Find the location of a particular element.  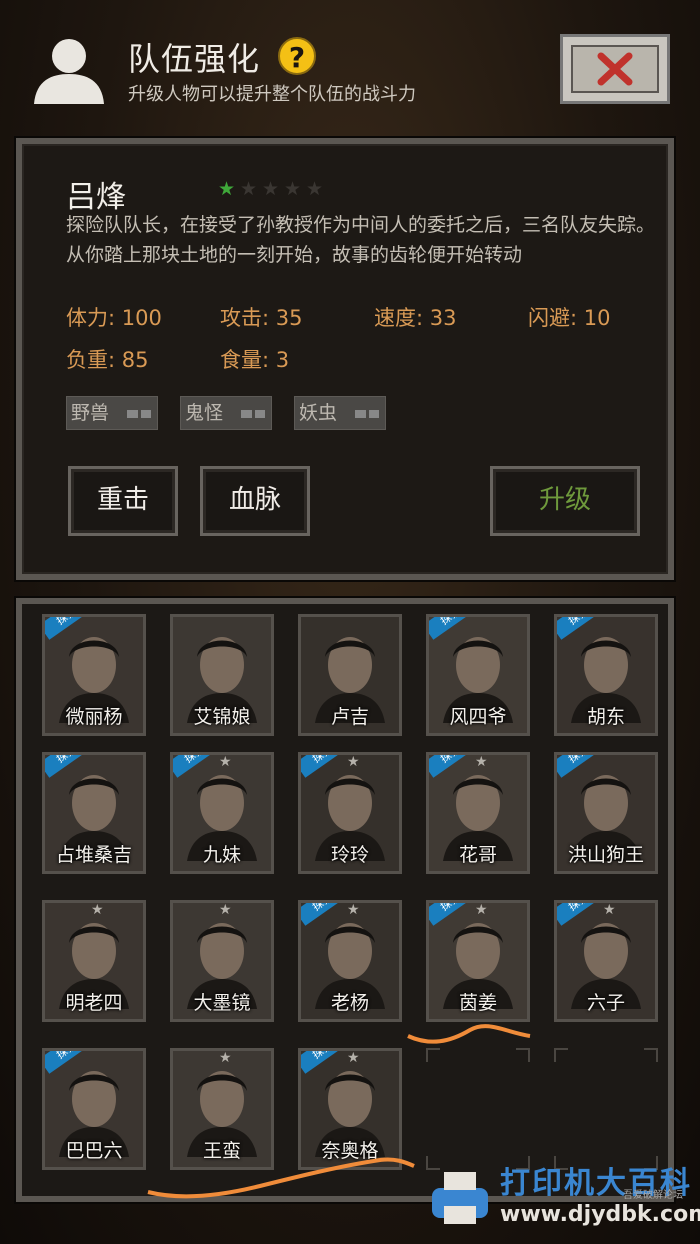

watermark-small: 吾爱破解论坛 is located at coordinates (653, 1195).